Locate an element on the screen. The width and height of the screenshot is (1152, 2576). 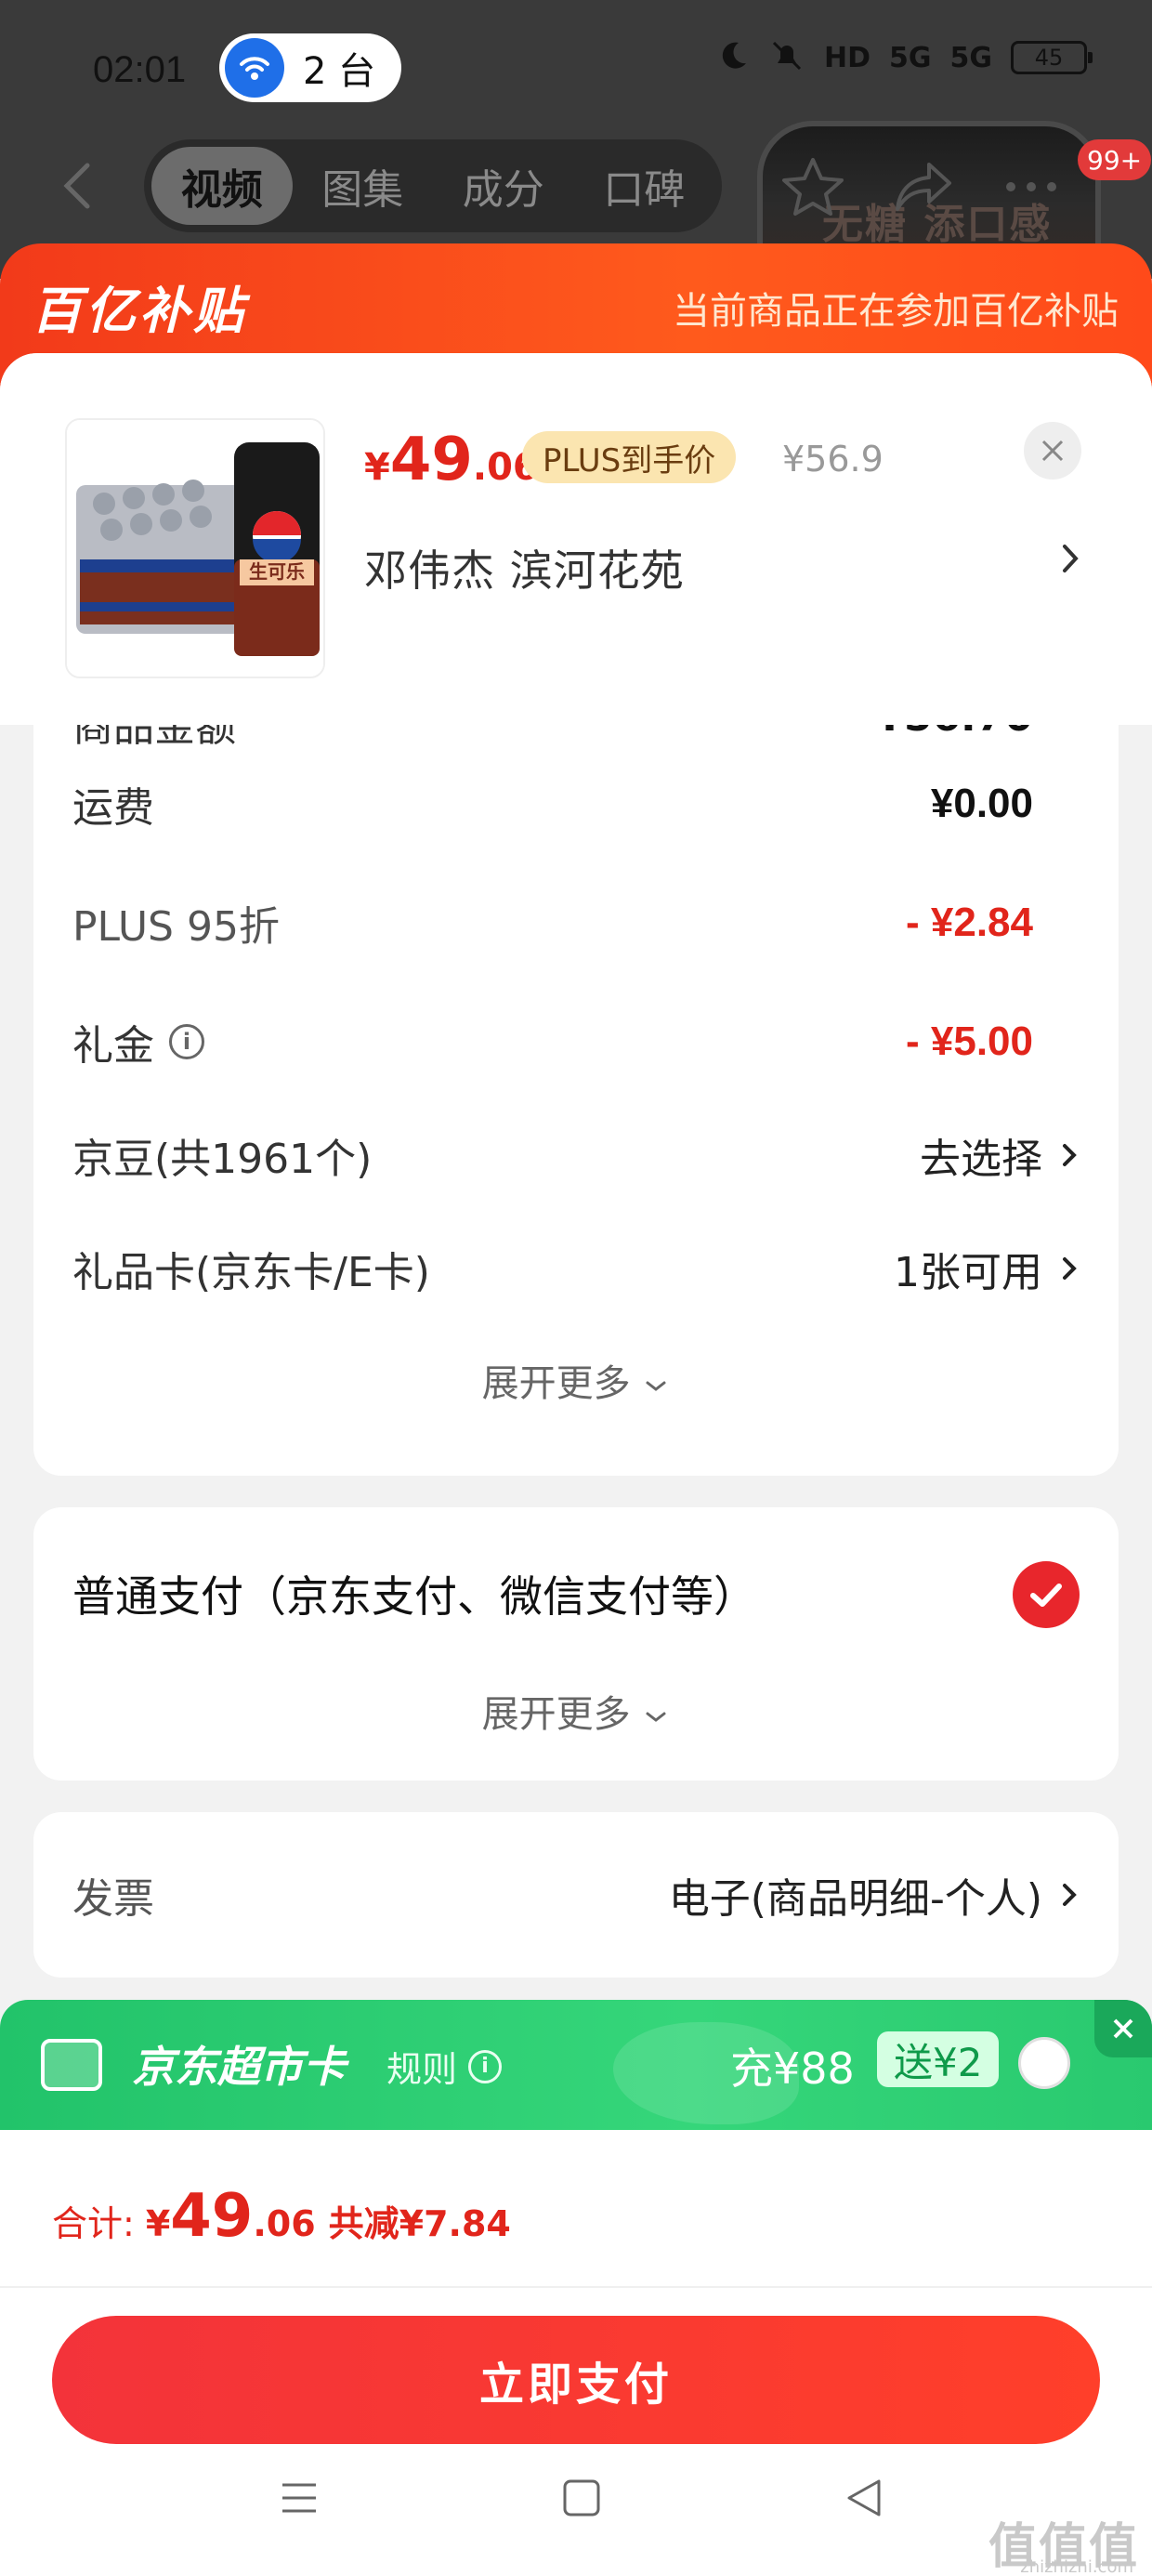
invoice-row: 发票 电子(商品明细-个人) is located at coordinates (576, 1895).